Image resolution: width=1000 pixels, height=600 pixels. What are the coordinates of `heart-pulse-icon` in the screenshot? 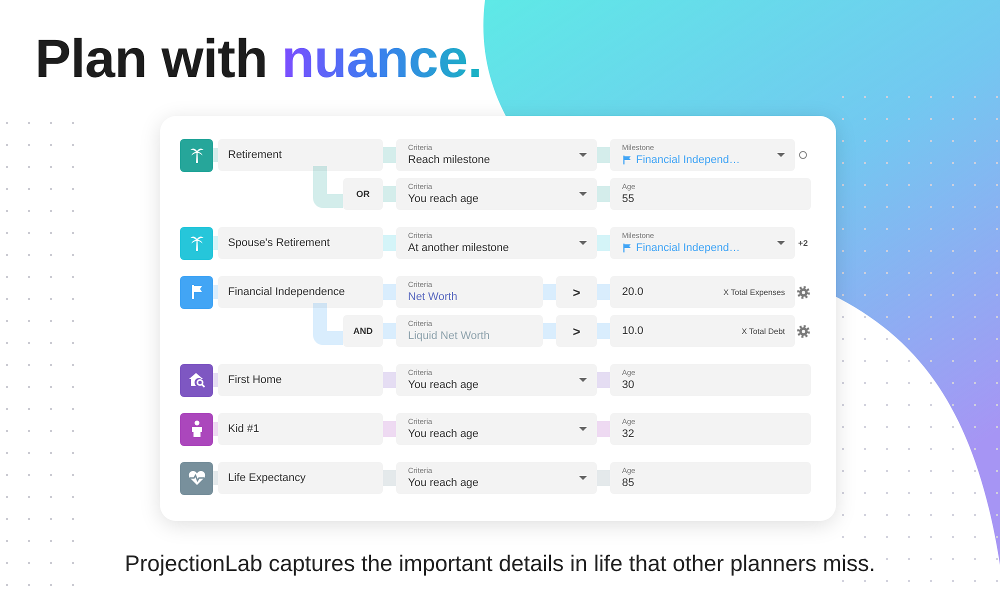 It's located at (197, 478).